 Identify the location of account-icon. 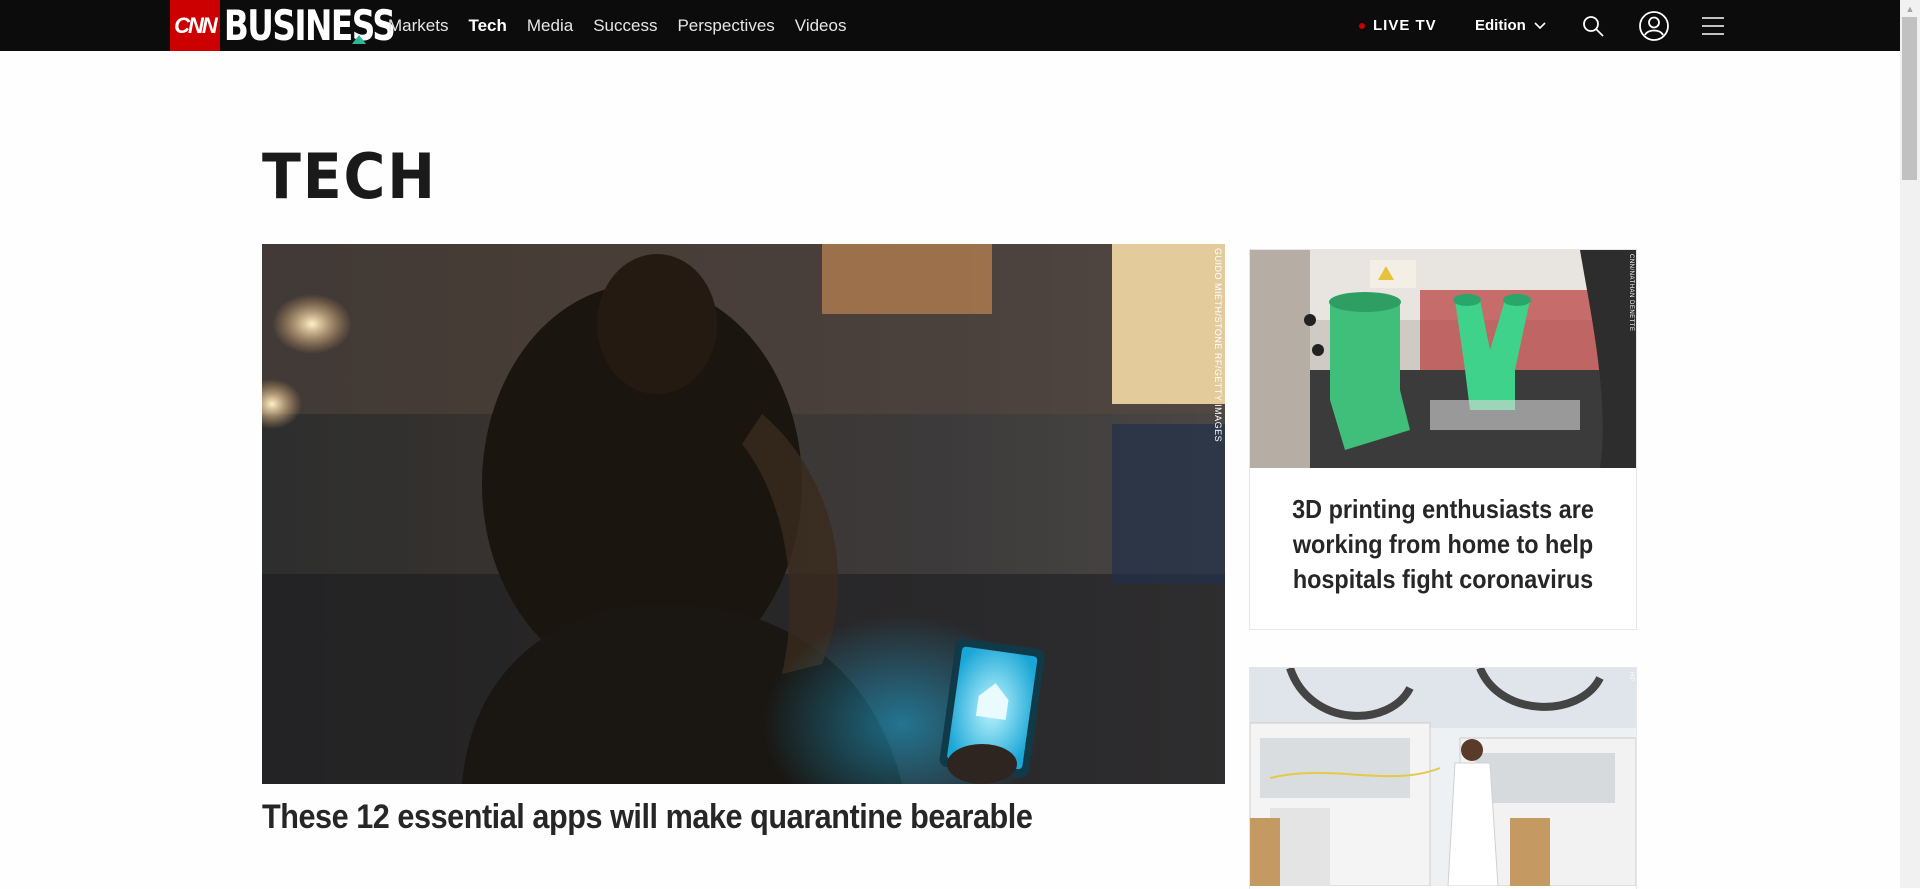
(1654, 26).